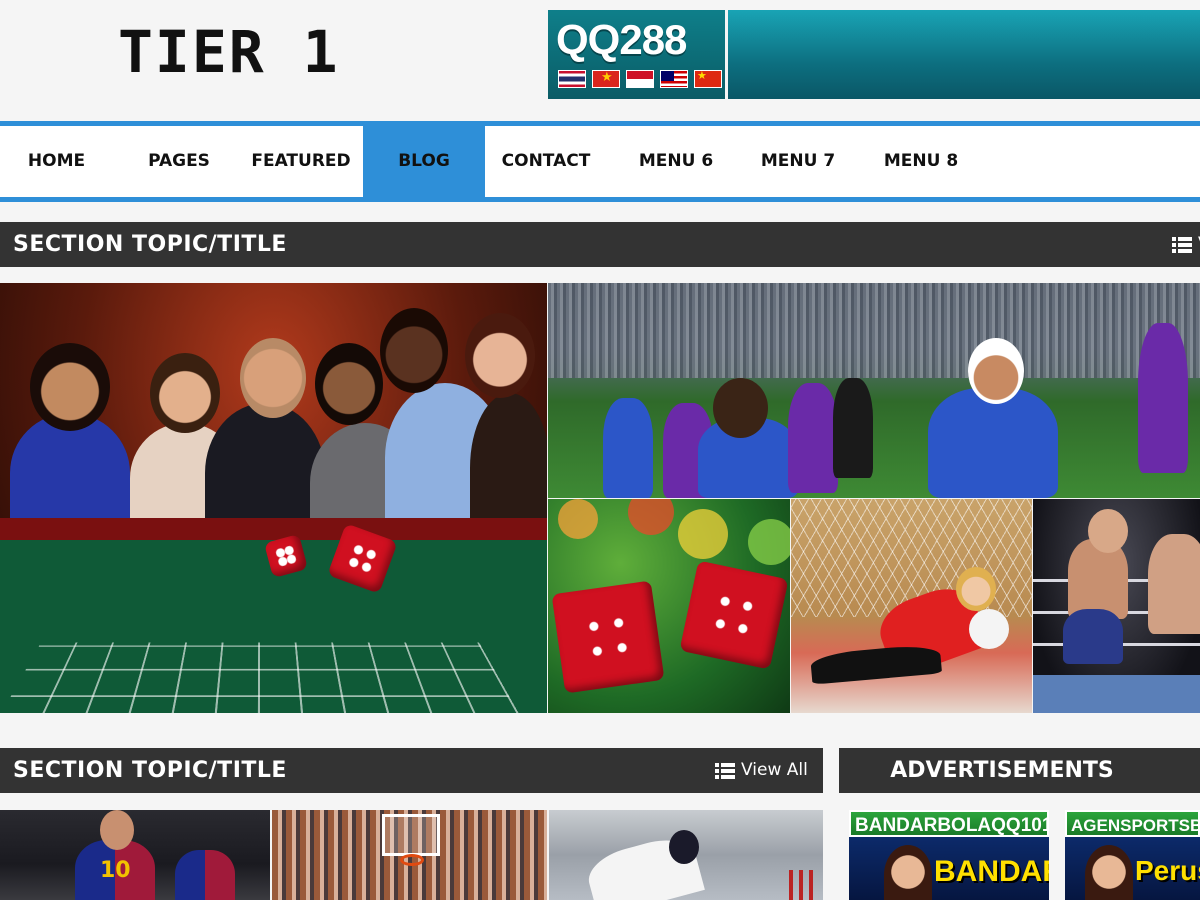  I want to click on indonesia-flag-icon, so click(640, 79).